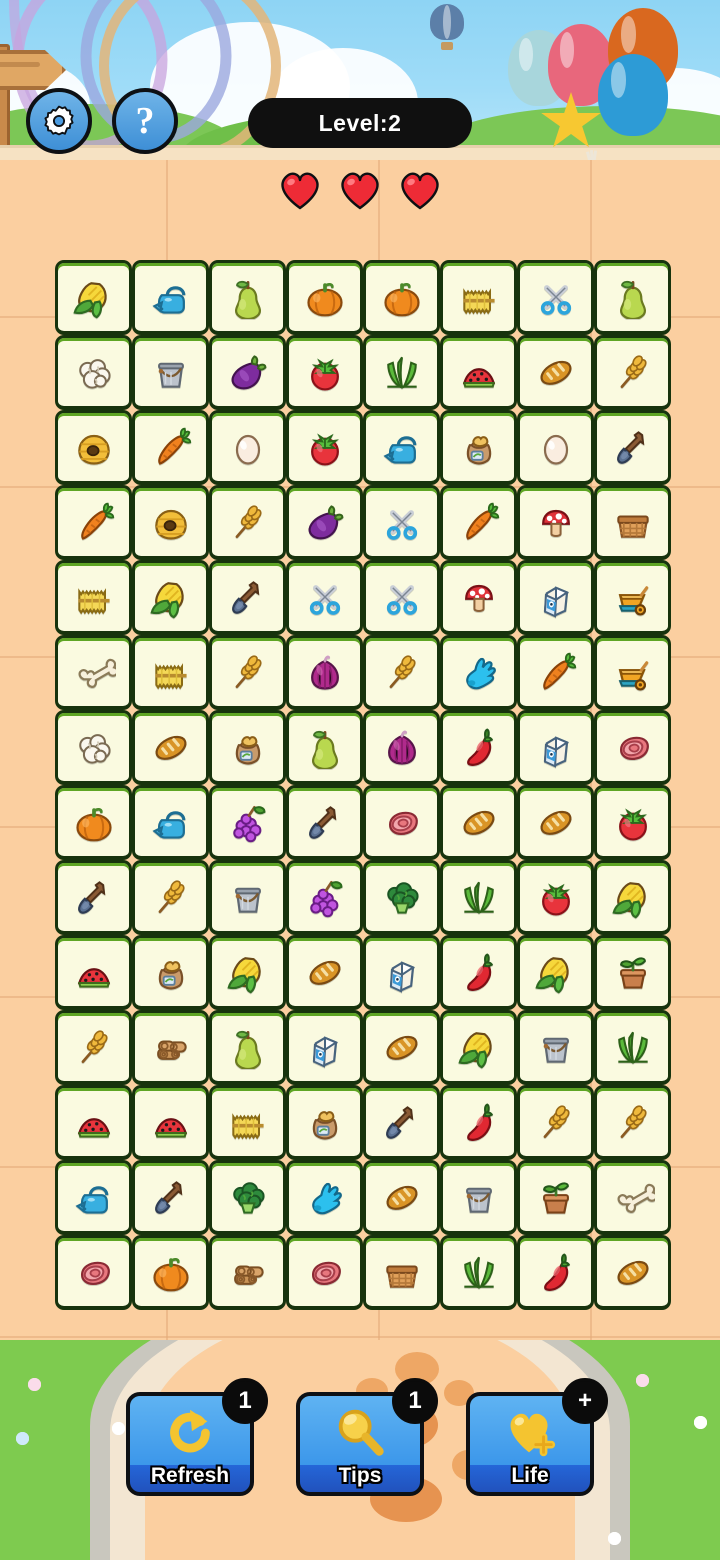  I want to click on tile-r4-c2, so click(170, 522).